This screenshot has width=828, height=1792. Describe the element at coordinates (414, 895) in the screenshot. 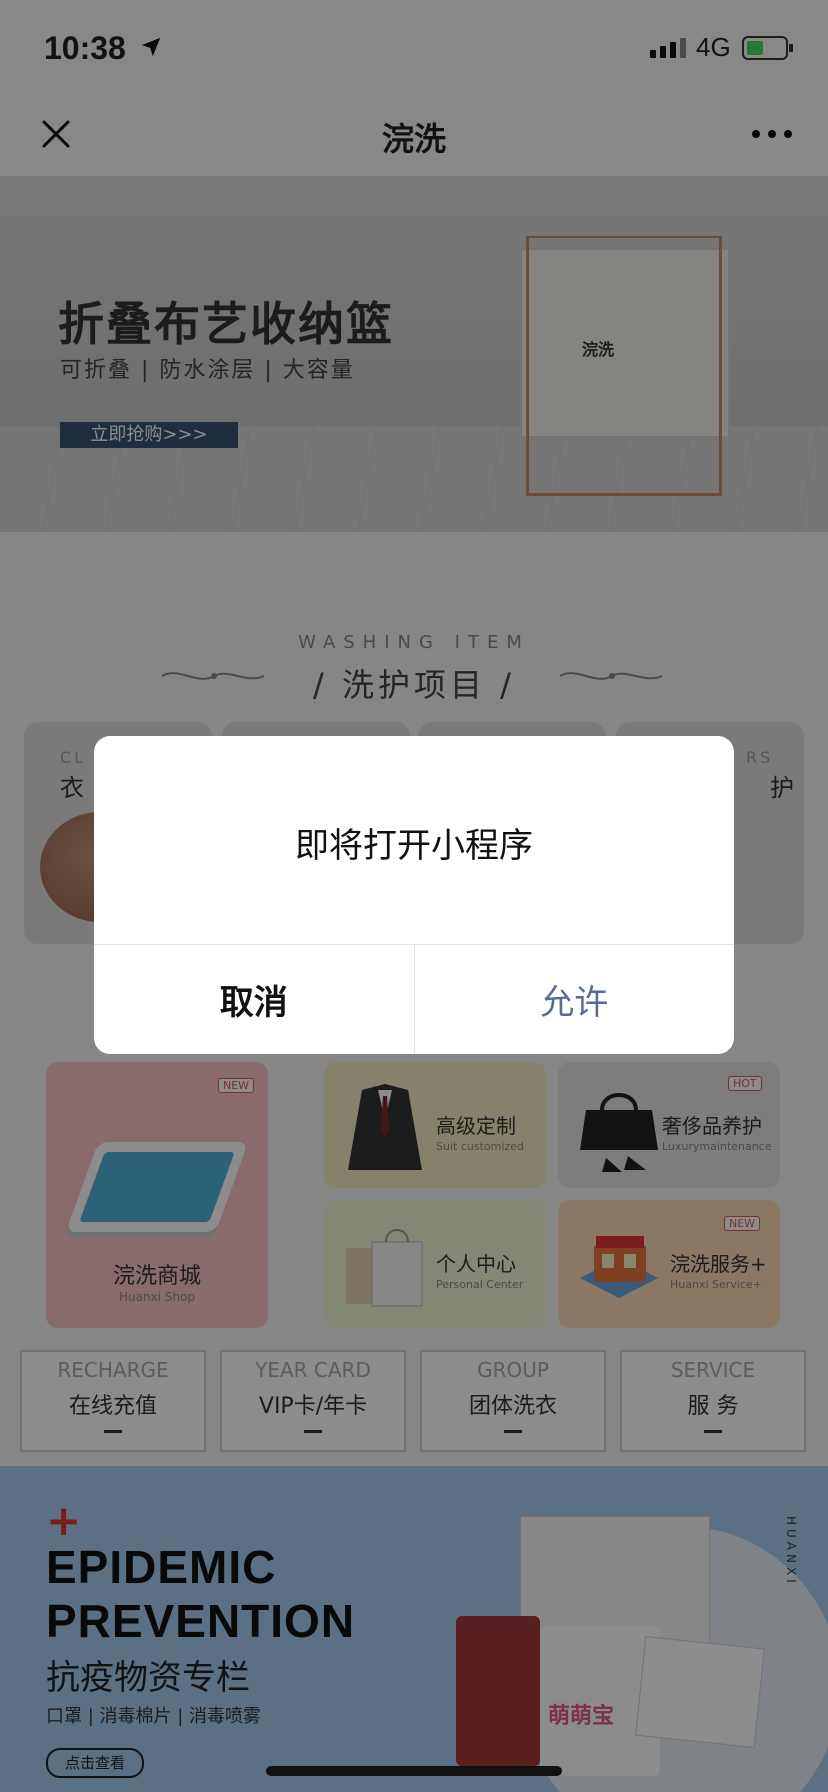

I see `open-miniprogram-dialog: 即将打开小程序 取消 允许` at that location.